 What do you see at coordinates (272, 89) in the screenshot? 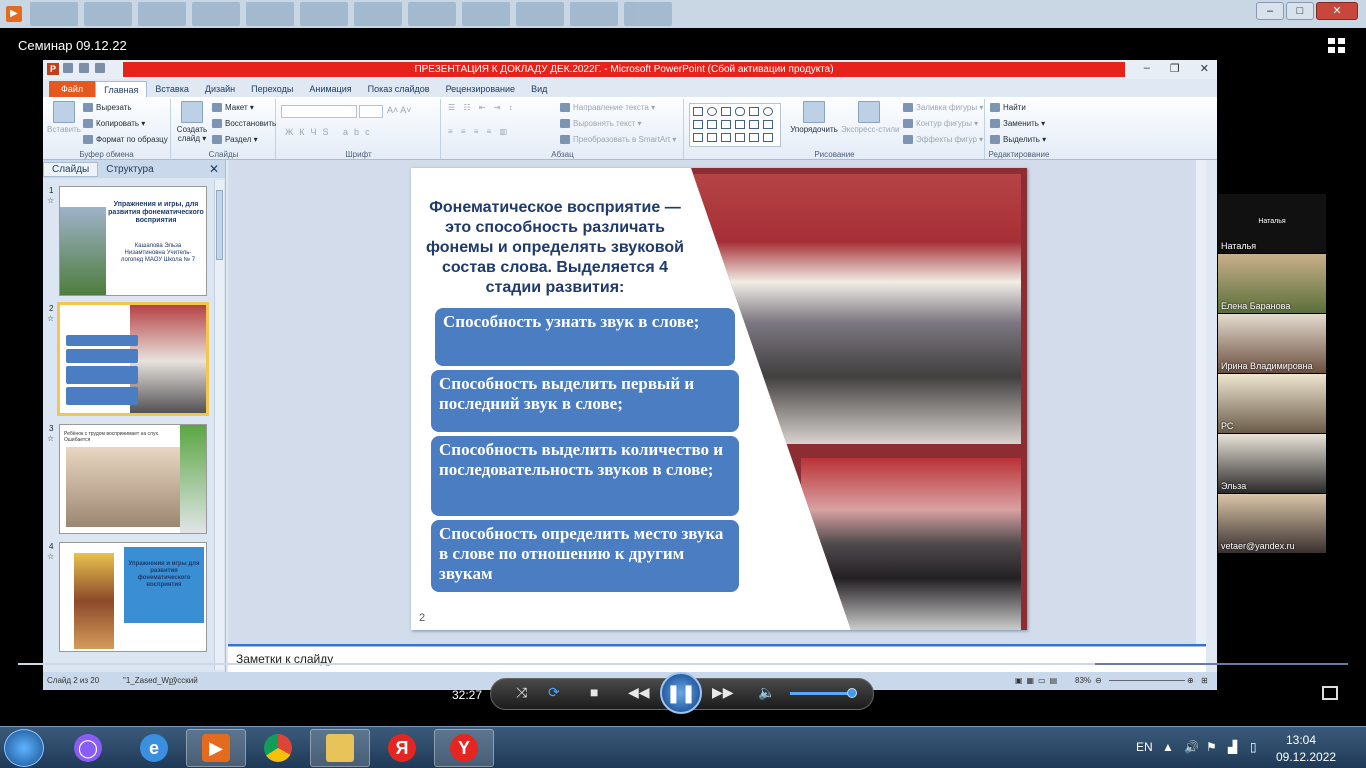
I see `tab-transitions: Переходы` at bounding box center [272, 89].